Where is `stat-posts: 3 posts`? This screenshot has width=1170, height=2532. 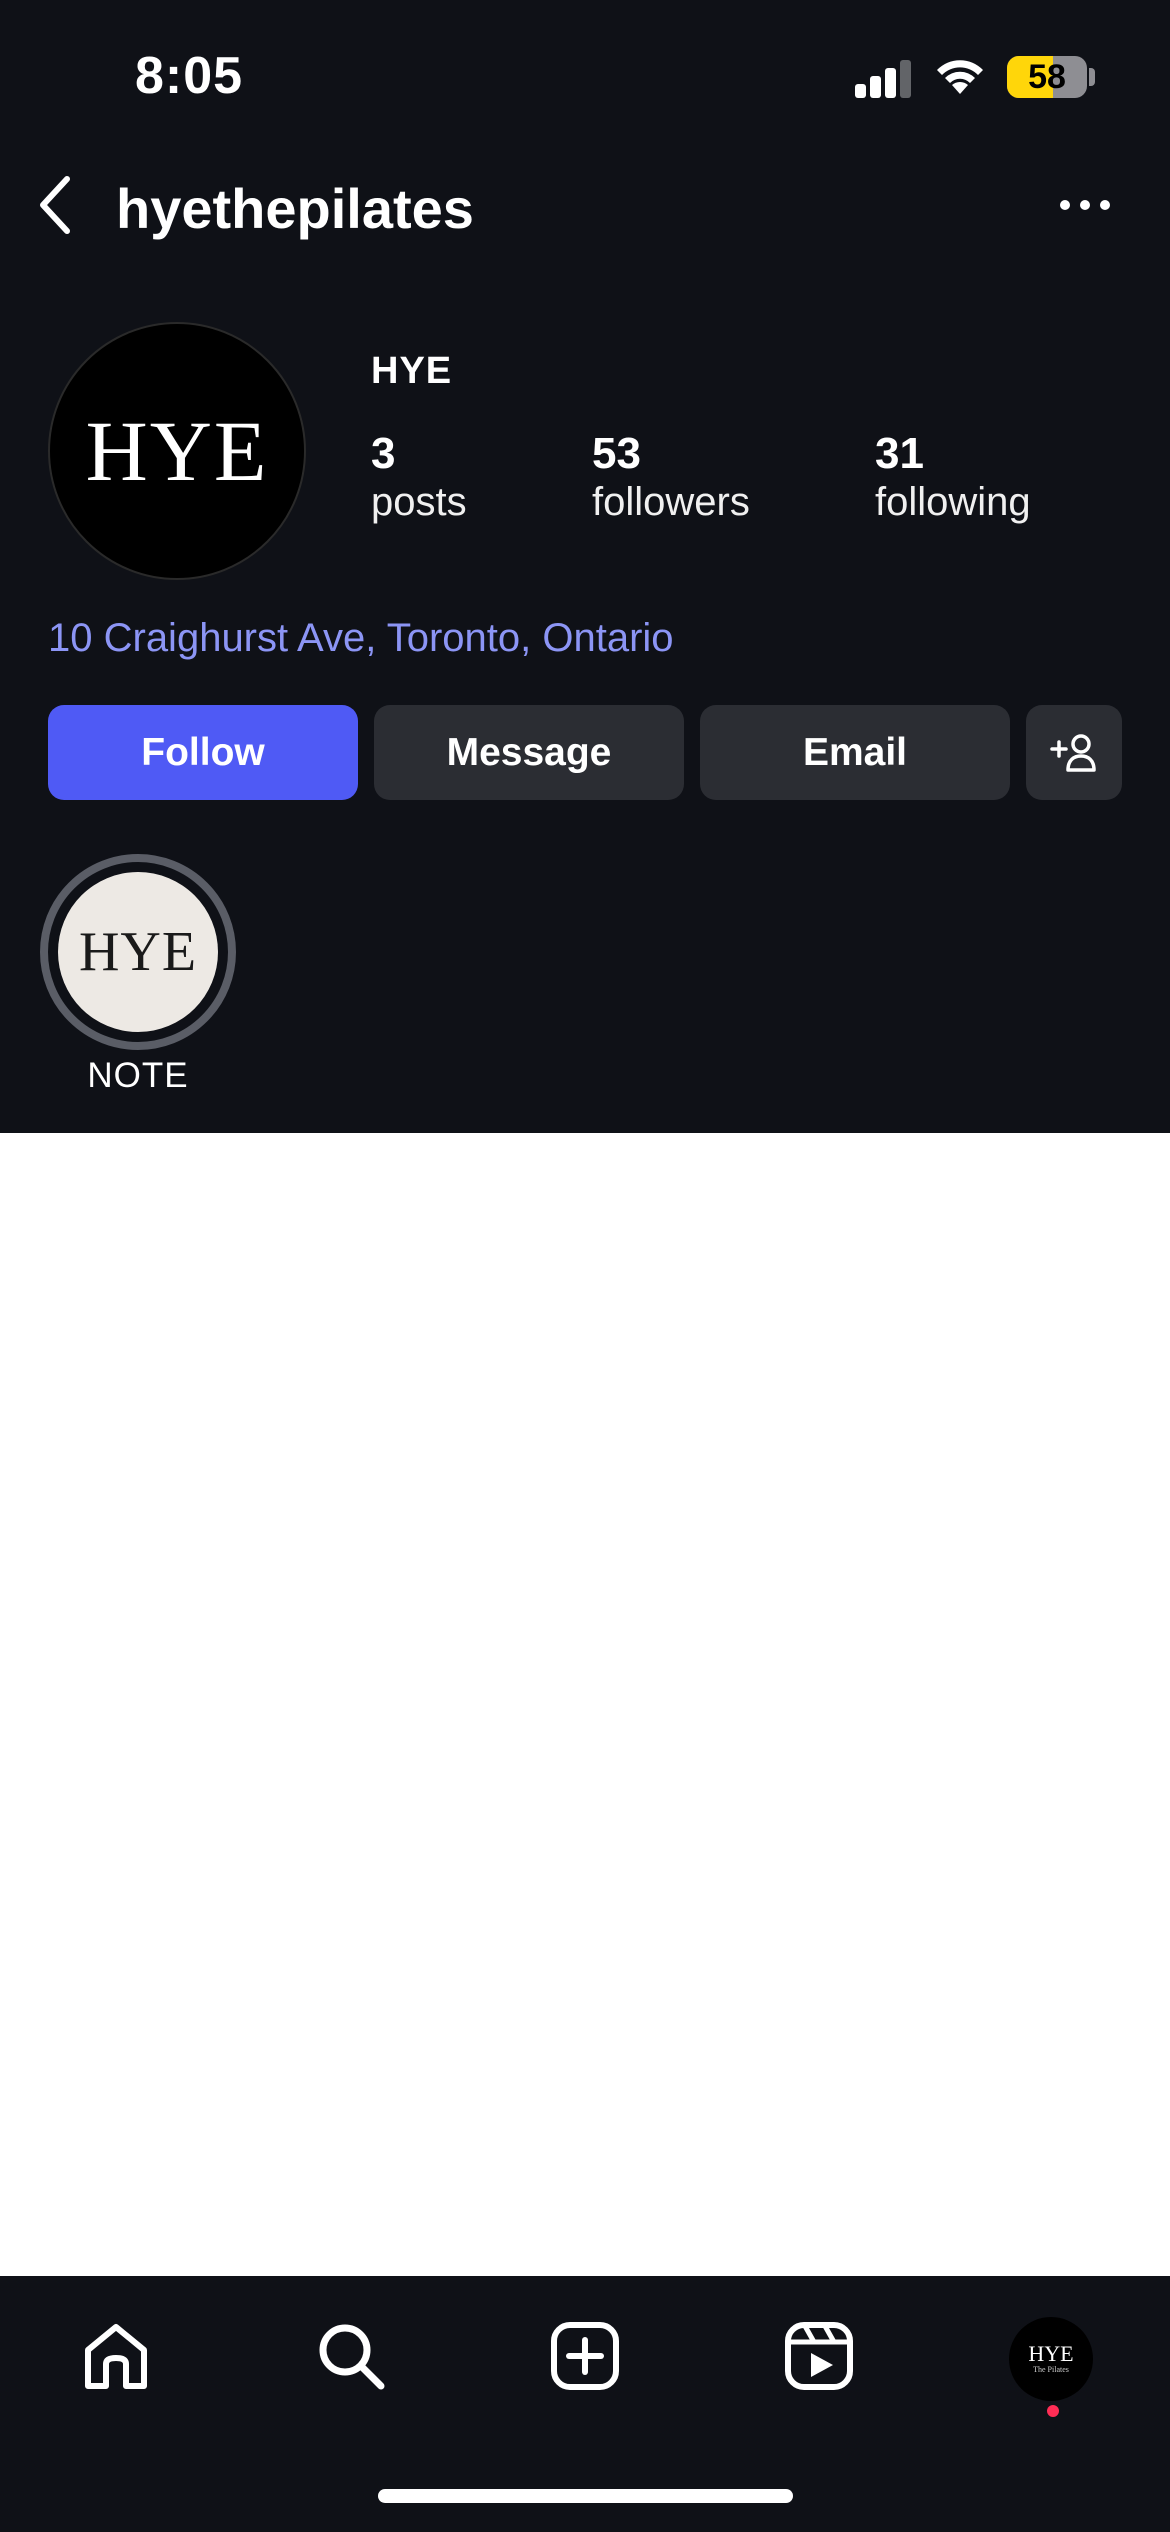 stat-posts: 3 posts is located at coordinates (419, 477).